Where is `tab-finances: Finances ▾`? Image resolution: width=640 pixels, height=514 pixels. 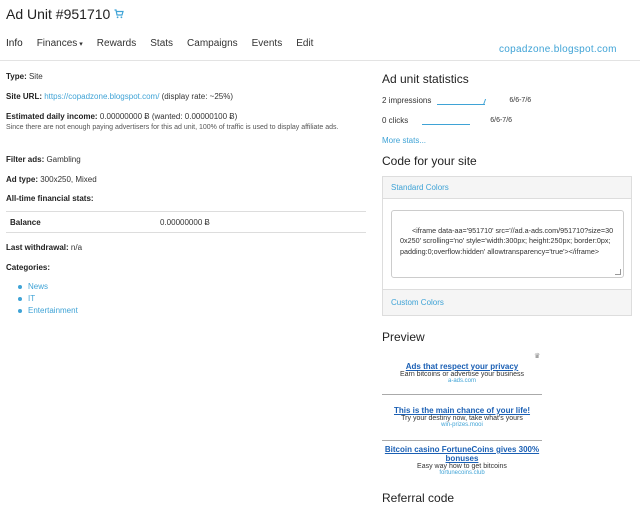 tab-finances: Finances ▾ is located at coordinates (60, 46).